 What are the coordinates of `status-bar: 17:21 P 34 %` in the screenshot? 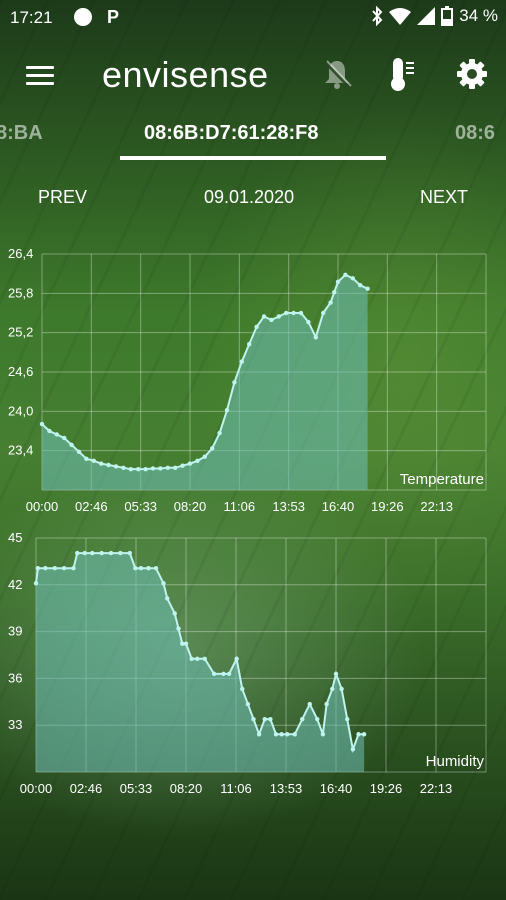 It's located at (253, 17).